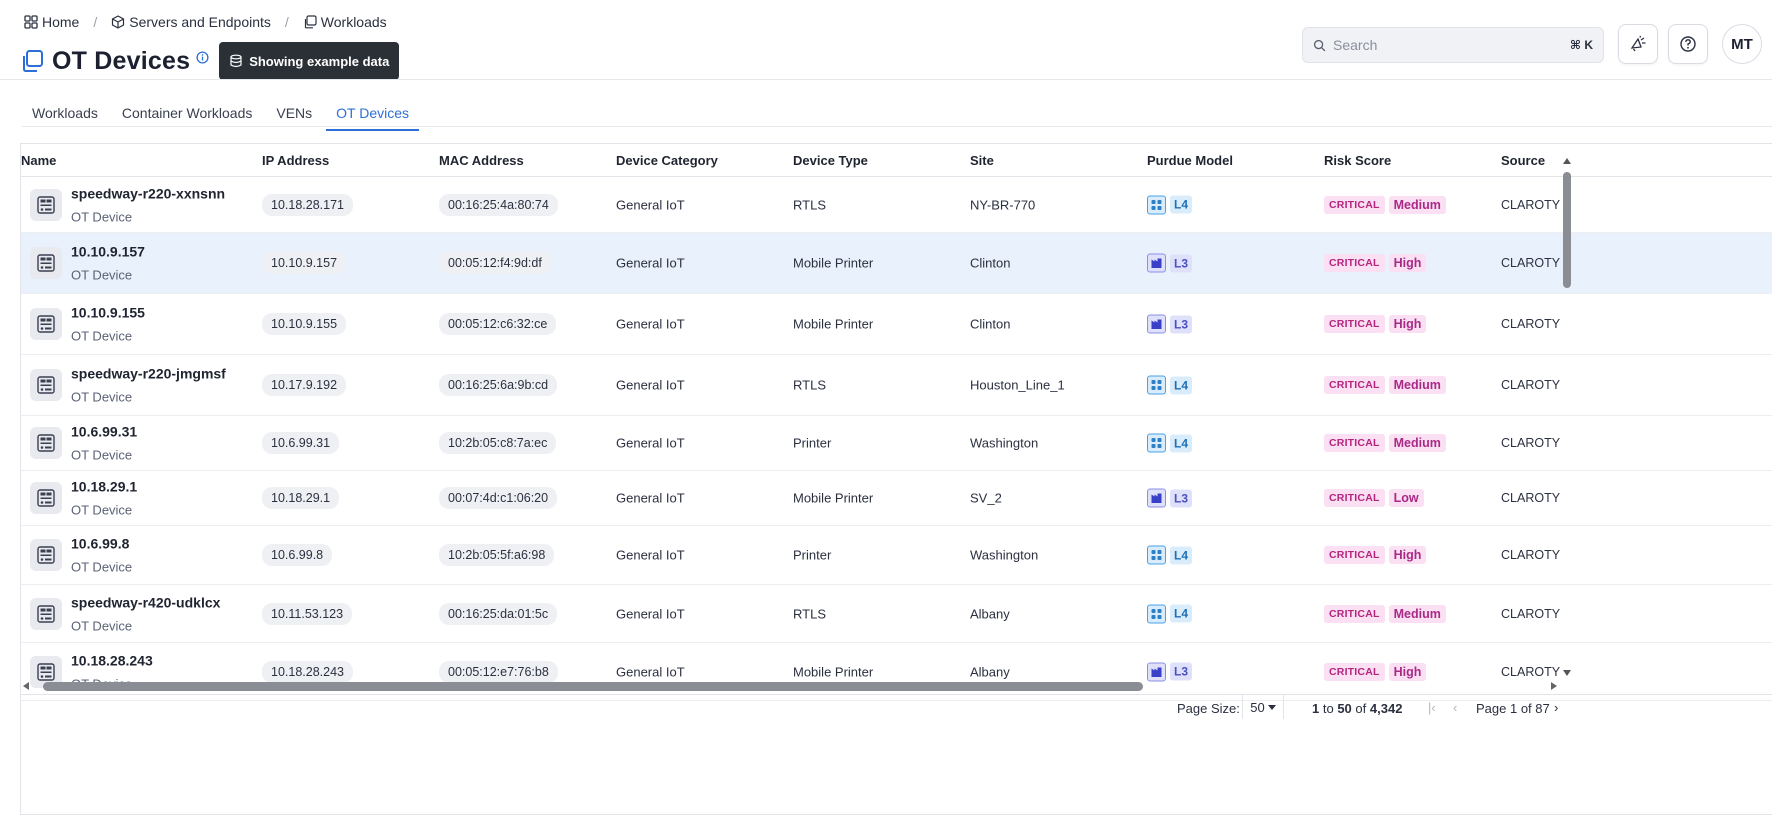  What do you see at coordinates (26, 686) in the screenshot?
I see `scroll-left-arrow` at bounding box center [26, 686].